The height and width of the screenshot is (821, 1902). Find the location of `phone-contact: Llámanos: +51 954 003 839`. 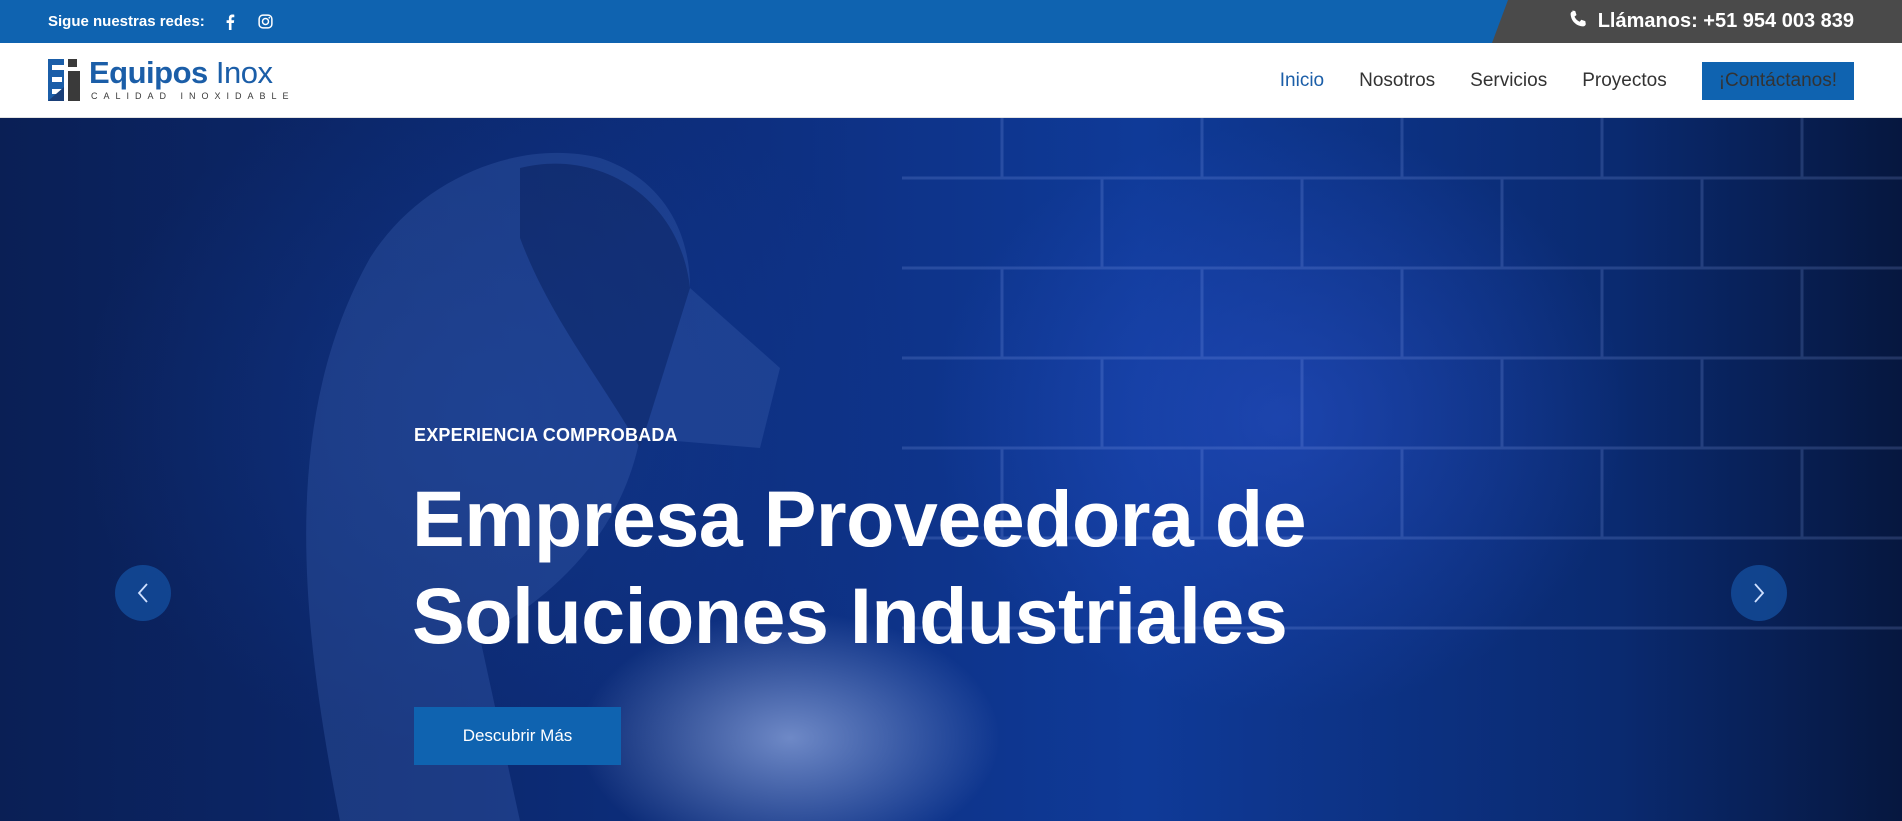

phone-contact: Llámanos: +51 954 003 839 is located at coordinates (1697, 21).